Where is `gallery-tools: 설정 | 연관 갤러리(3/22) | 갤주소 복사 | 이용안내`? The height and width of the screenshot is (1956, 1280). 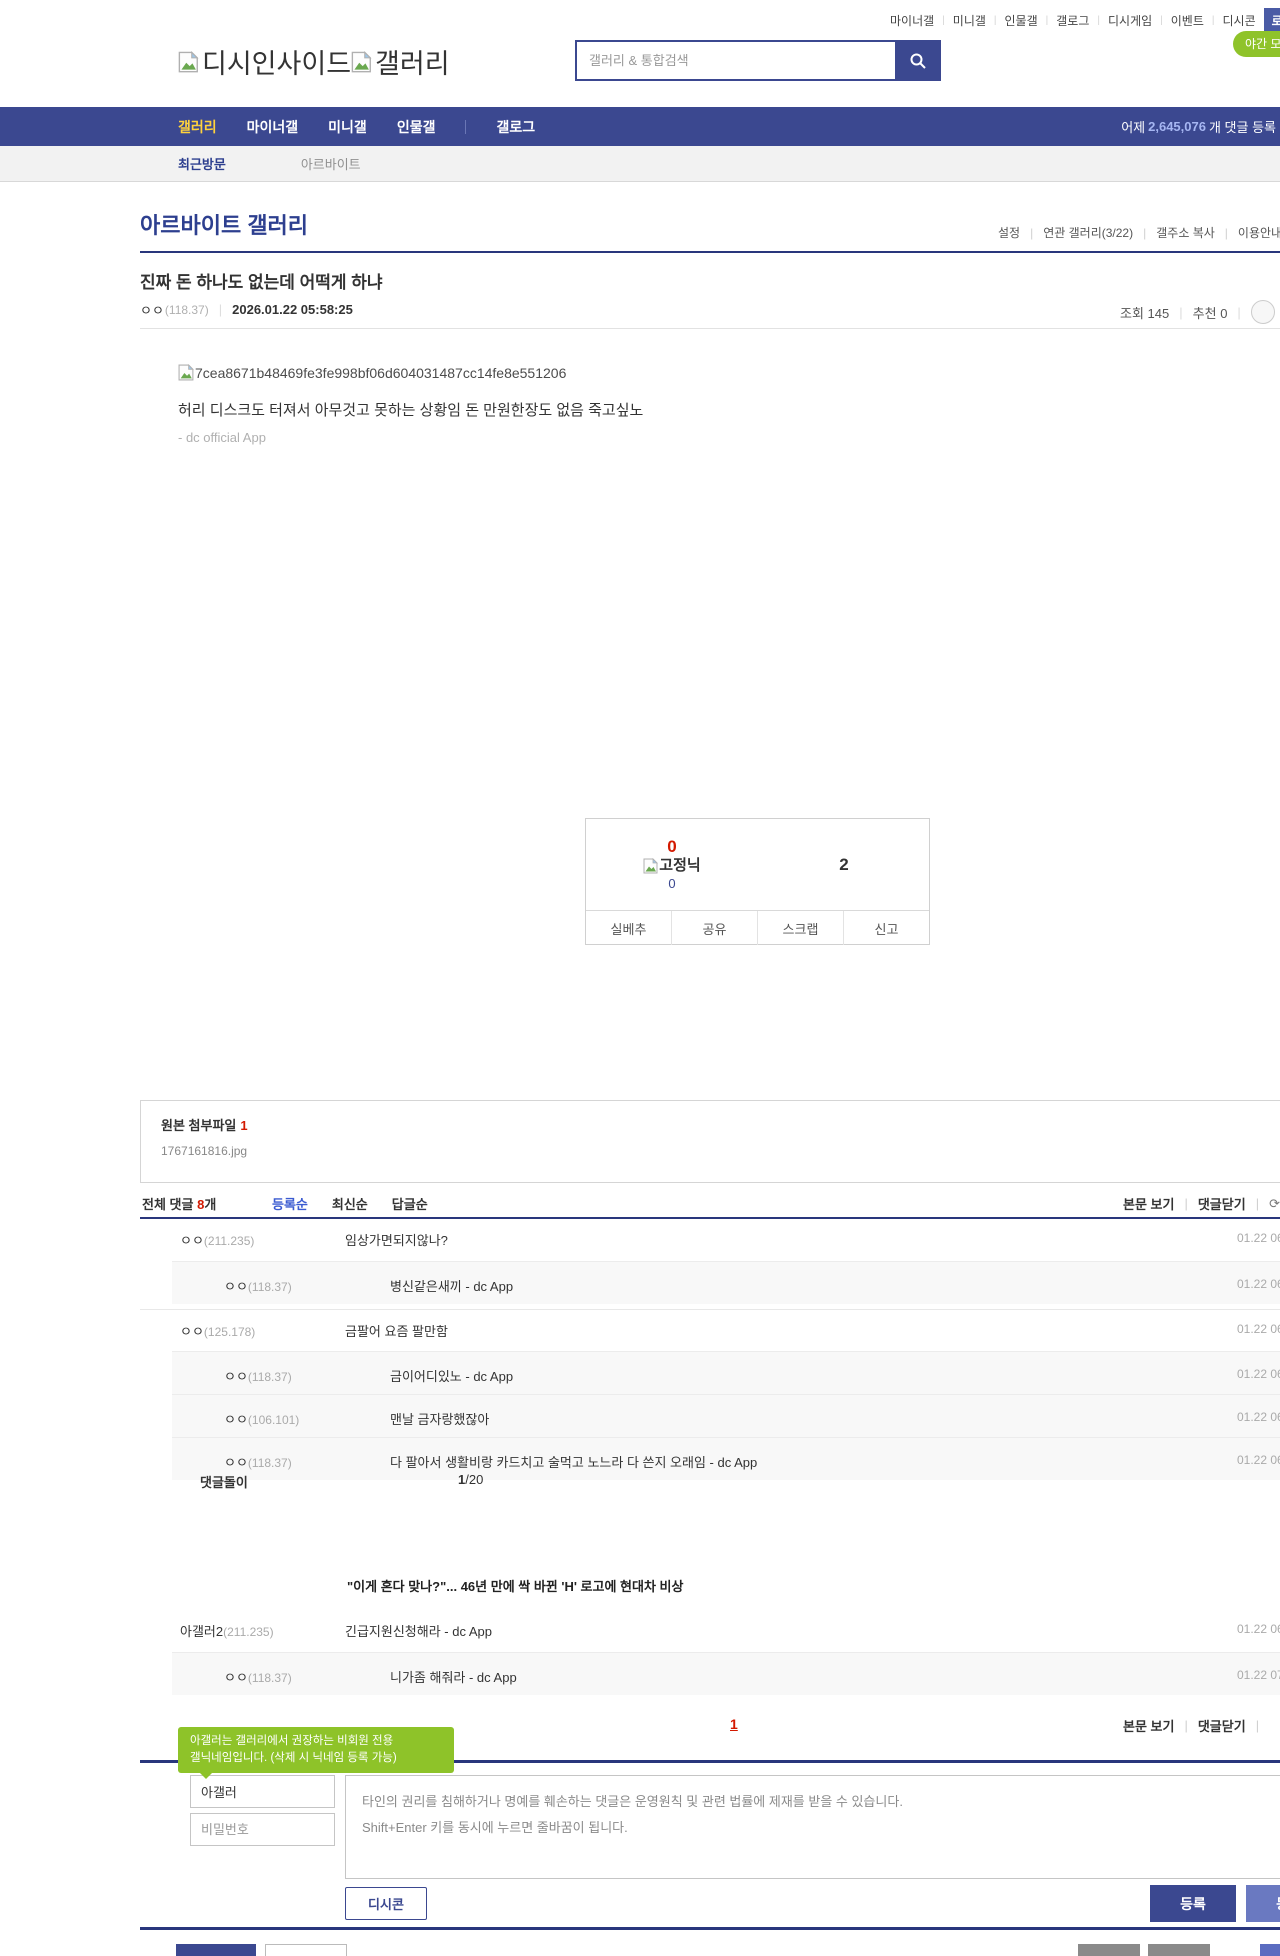 gallery-tools: 설정 | 연관 갤러리(3/22) | 갤주소 복사 | 이용안내 is located at coordinates (1139, 232).